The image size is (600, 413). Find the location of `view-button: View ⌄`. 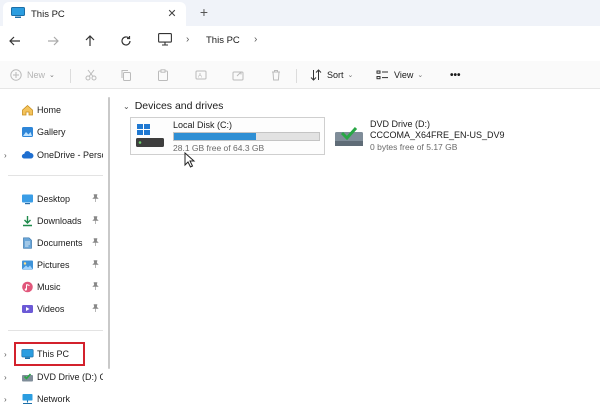

view-button: View ⌄ is located at coordinates (399, 75).